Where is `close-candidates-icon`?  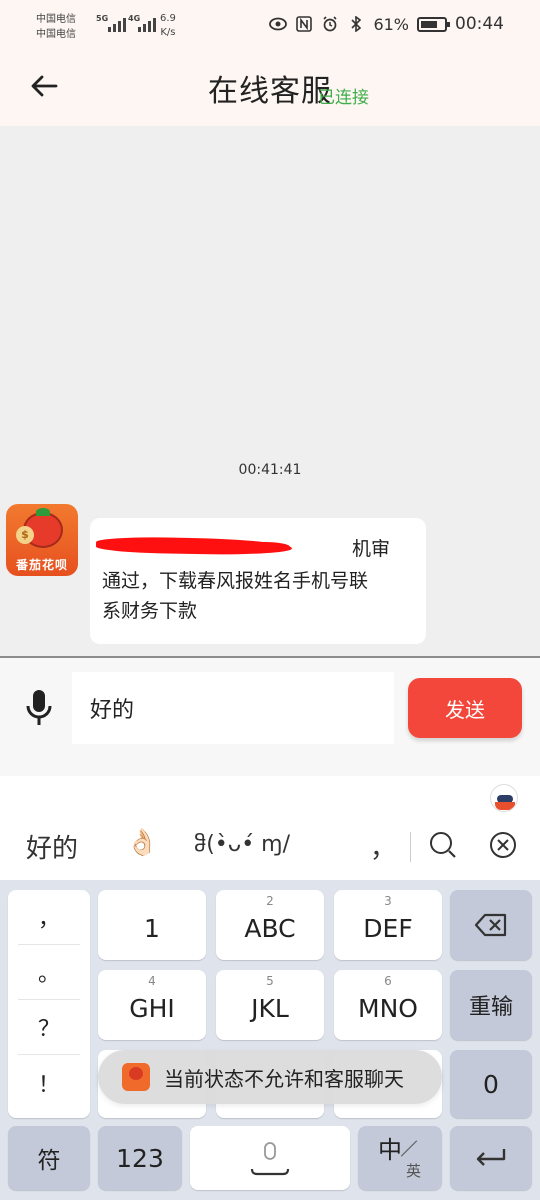
close-candidates-icon is located at coordinates (504, 846).